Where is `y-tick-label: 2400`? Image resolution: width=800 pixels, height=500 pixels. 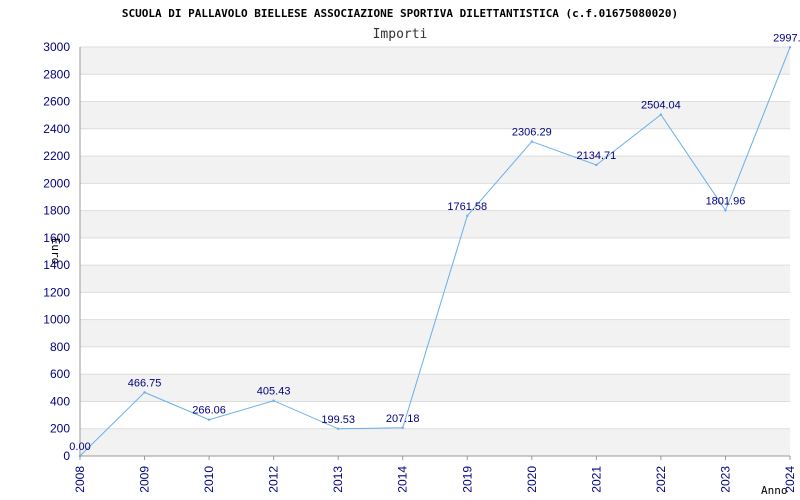
y-tick-label: 2400 is located at coordinates (56, 129).